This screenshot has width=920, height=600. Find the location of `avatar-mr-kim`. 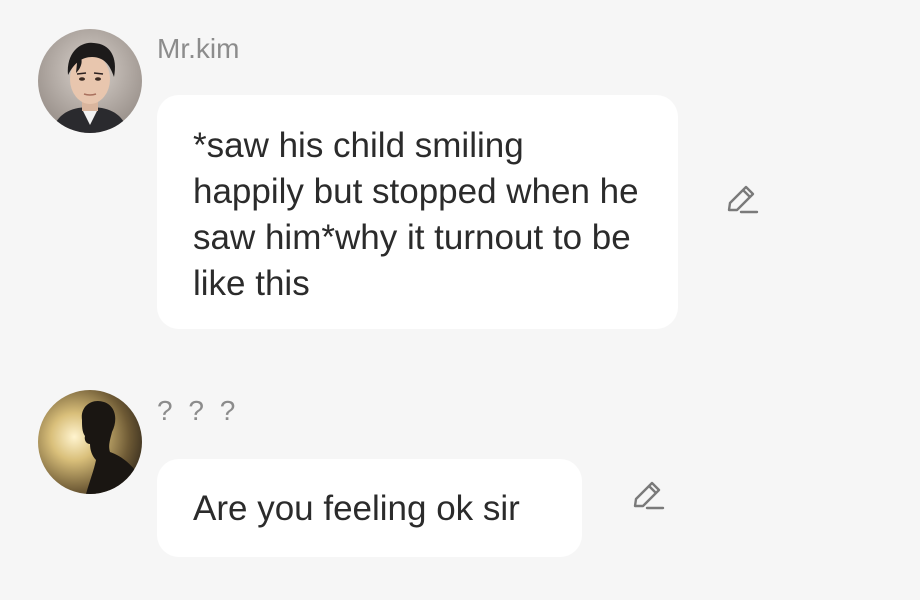

avatar-mr-kim is located at coordinates (90, 81).